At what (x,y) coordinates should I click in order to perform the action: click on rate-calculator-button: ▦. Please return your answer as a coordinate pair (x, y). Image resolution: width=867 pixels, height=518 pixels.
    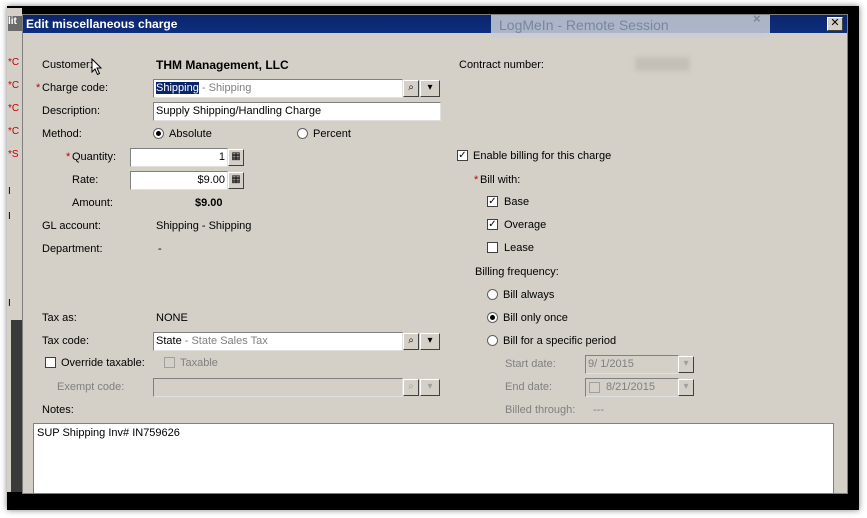
    Looking at the image, I should click on (236, 180).